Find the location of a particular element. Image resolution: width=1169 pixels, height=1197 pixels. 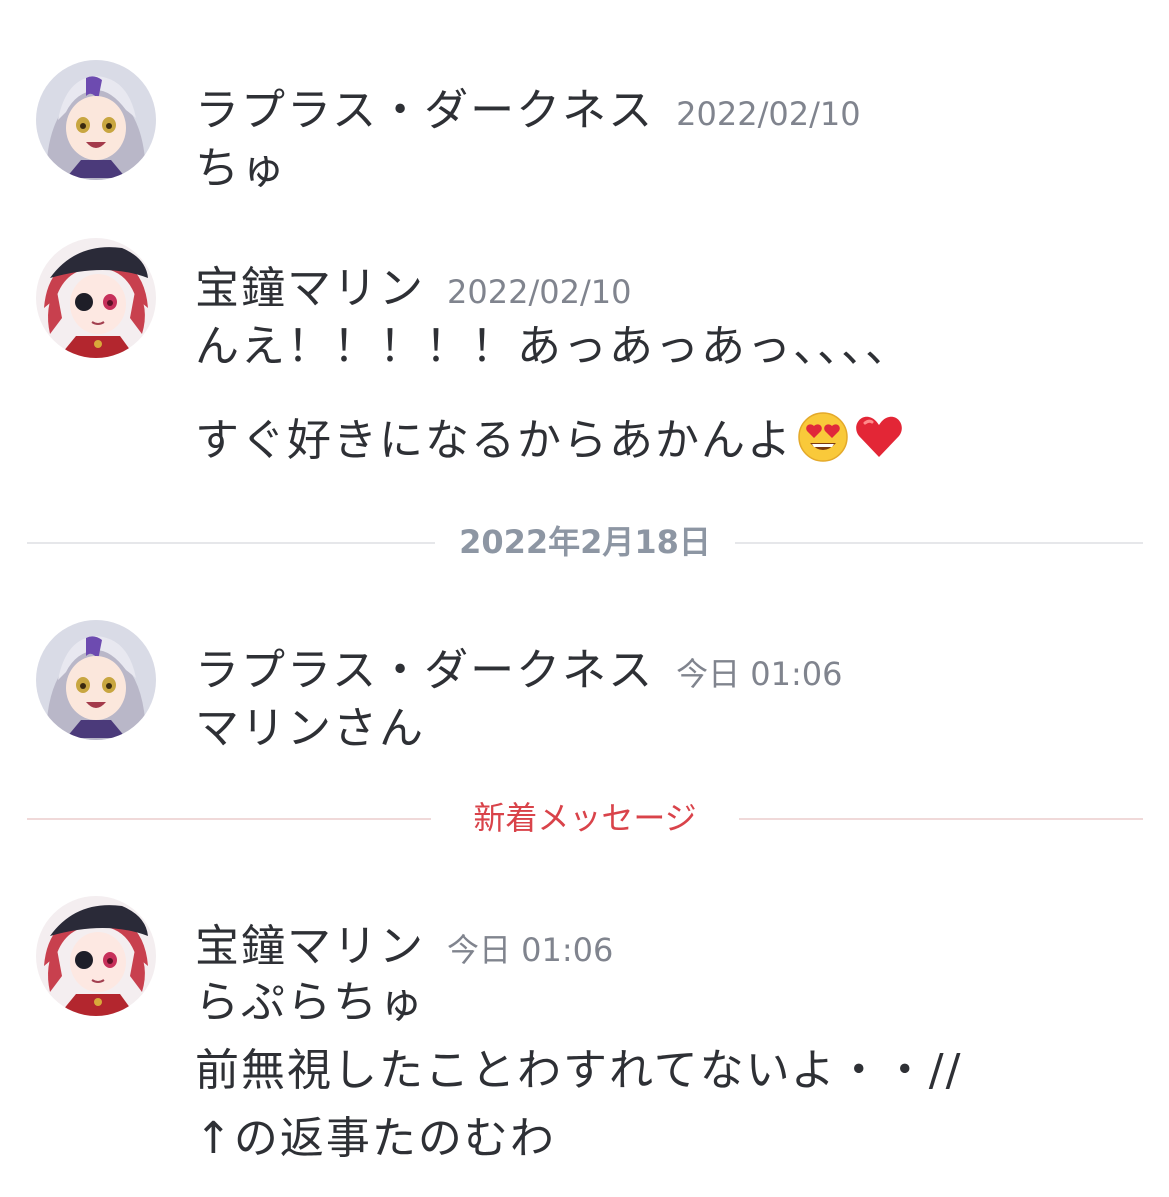

date-divider: 2022年2月18日 is located at coordinates (585, 542).